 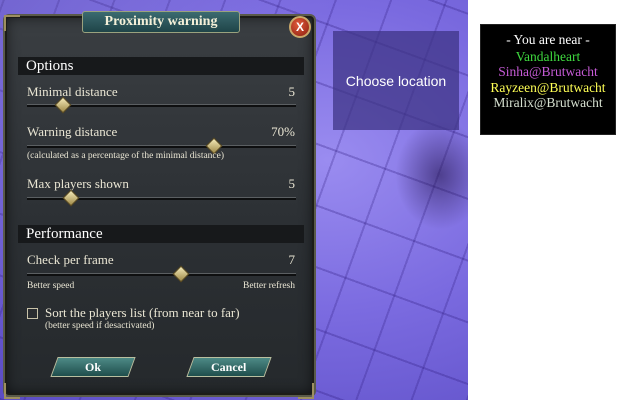 What do you see at coordinates (51, 286) in the screenshot?
I see `better-speed-caption: Better speed` at bounding box center [51, 286].